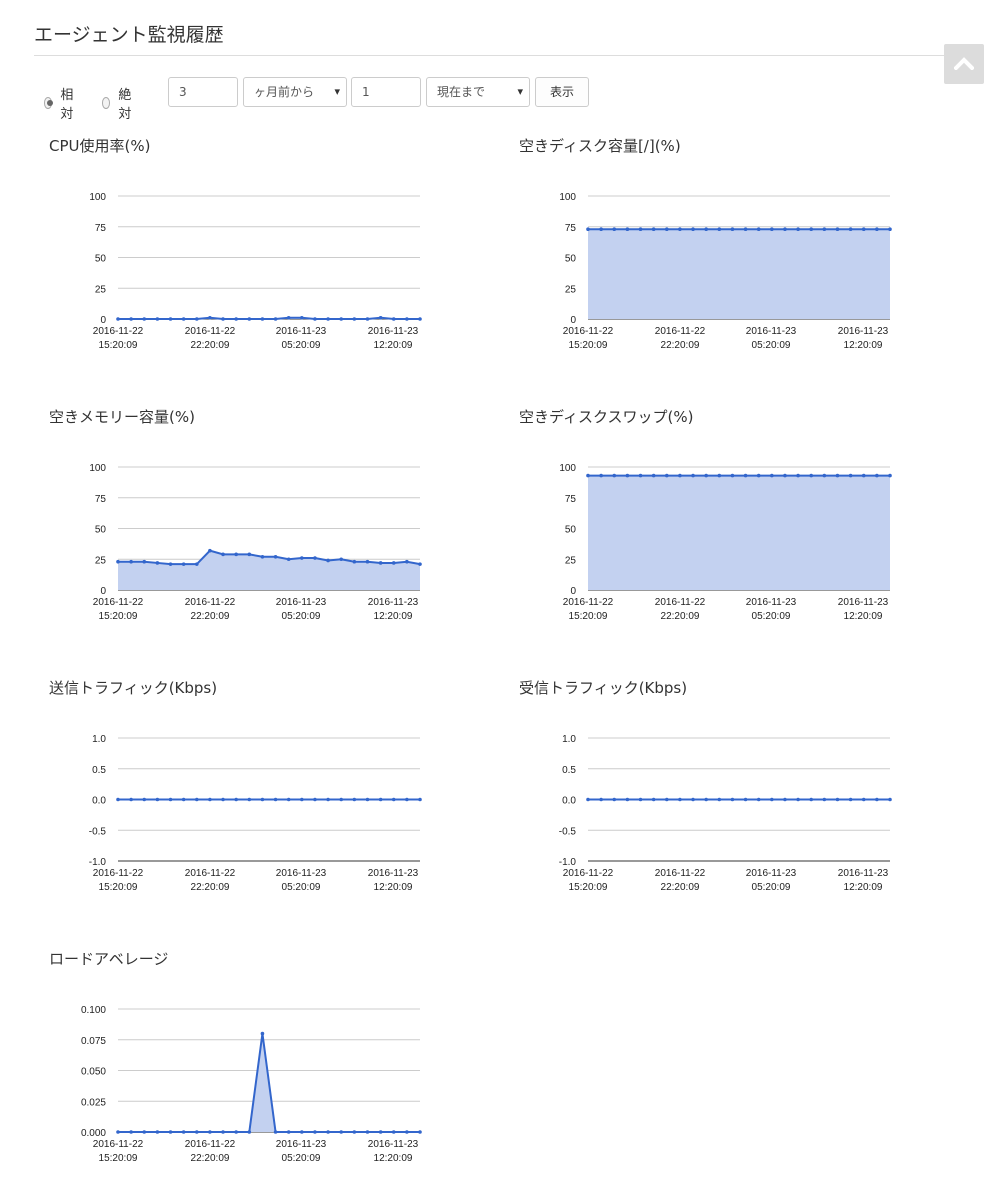 This screenshot has height=1198, width=1008. I want to click on to-value-input: 1, so click(386, 92).